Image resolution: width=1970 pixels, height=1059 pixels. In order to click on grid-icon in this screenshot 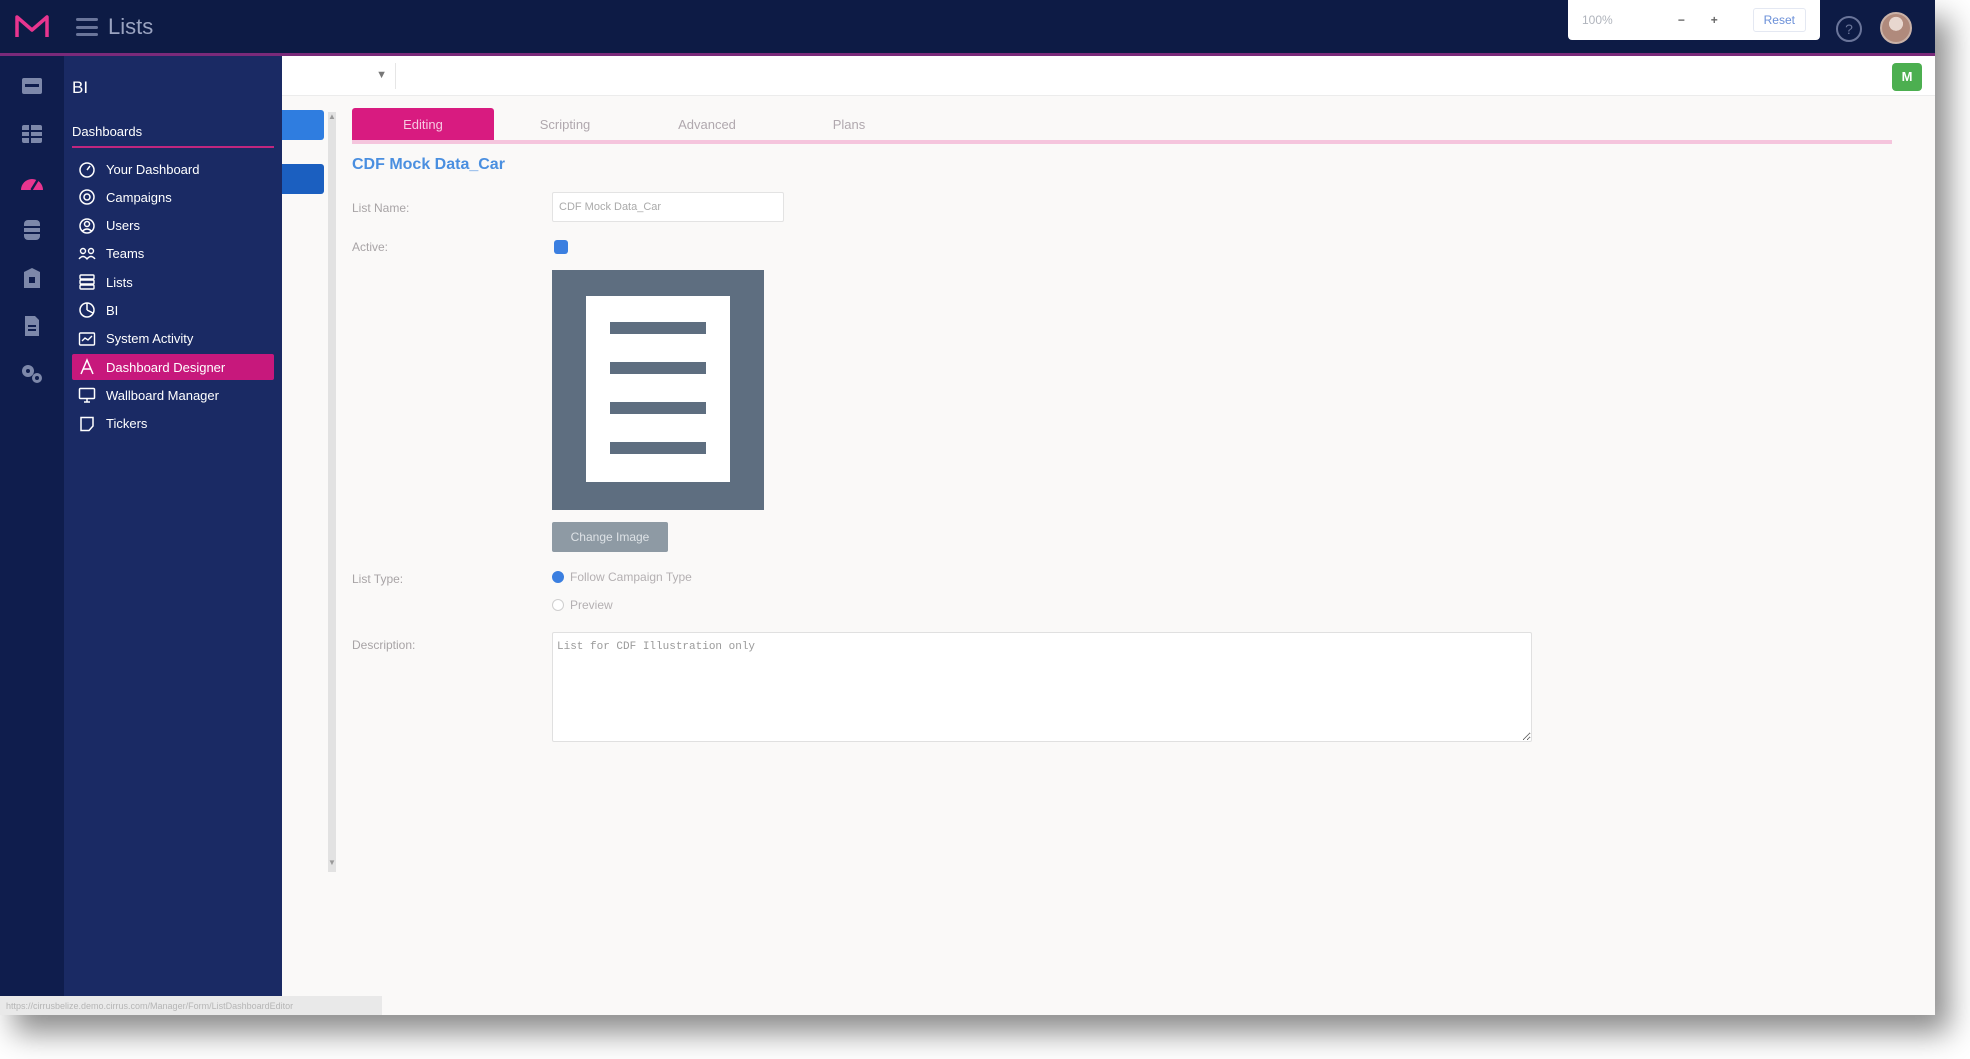, I will do `click(32, 134)`.